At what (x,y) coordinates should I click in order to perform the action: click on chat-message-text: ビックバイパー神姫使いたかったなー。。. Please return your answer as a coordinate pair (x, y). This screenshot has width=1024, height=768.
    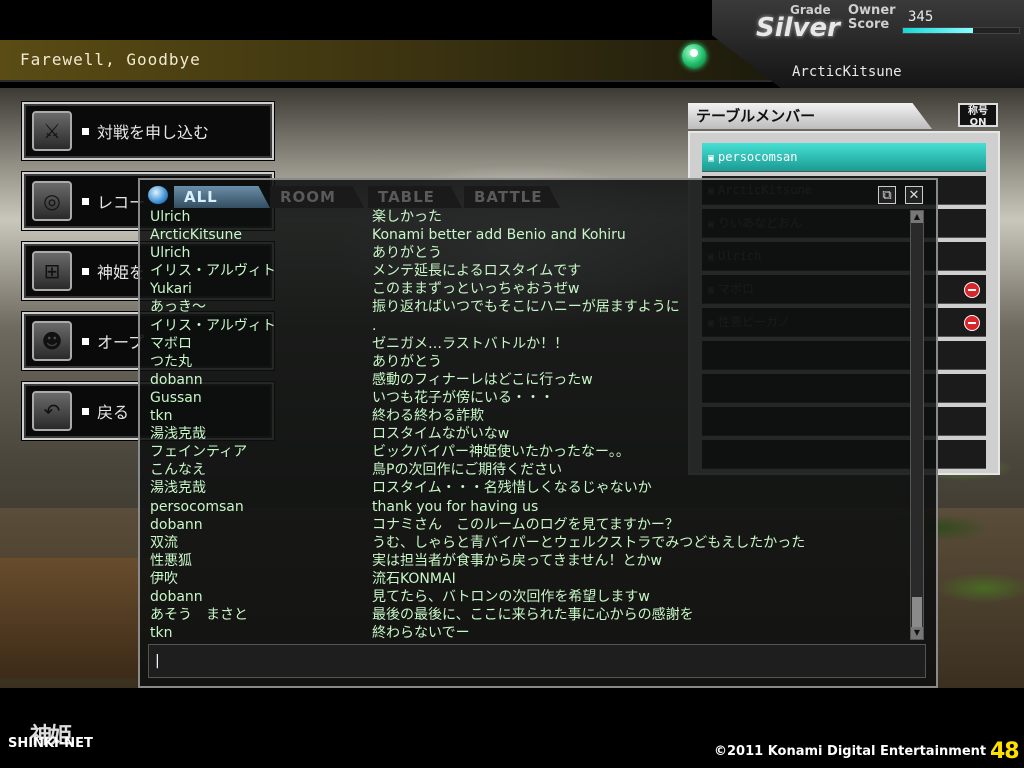
    Looking at the image, I should click on (501, 452).